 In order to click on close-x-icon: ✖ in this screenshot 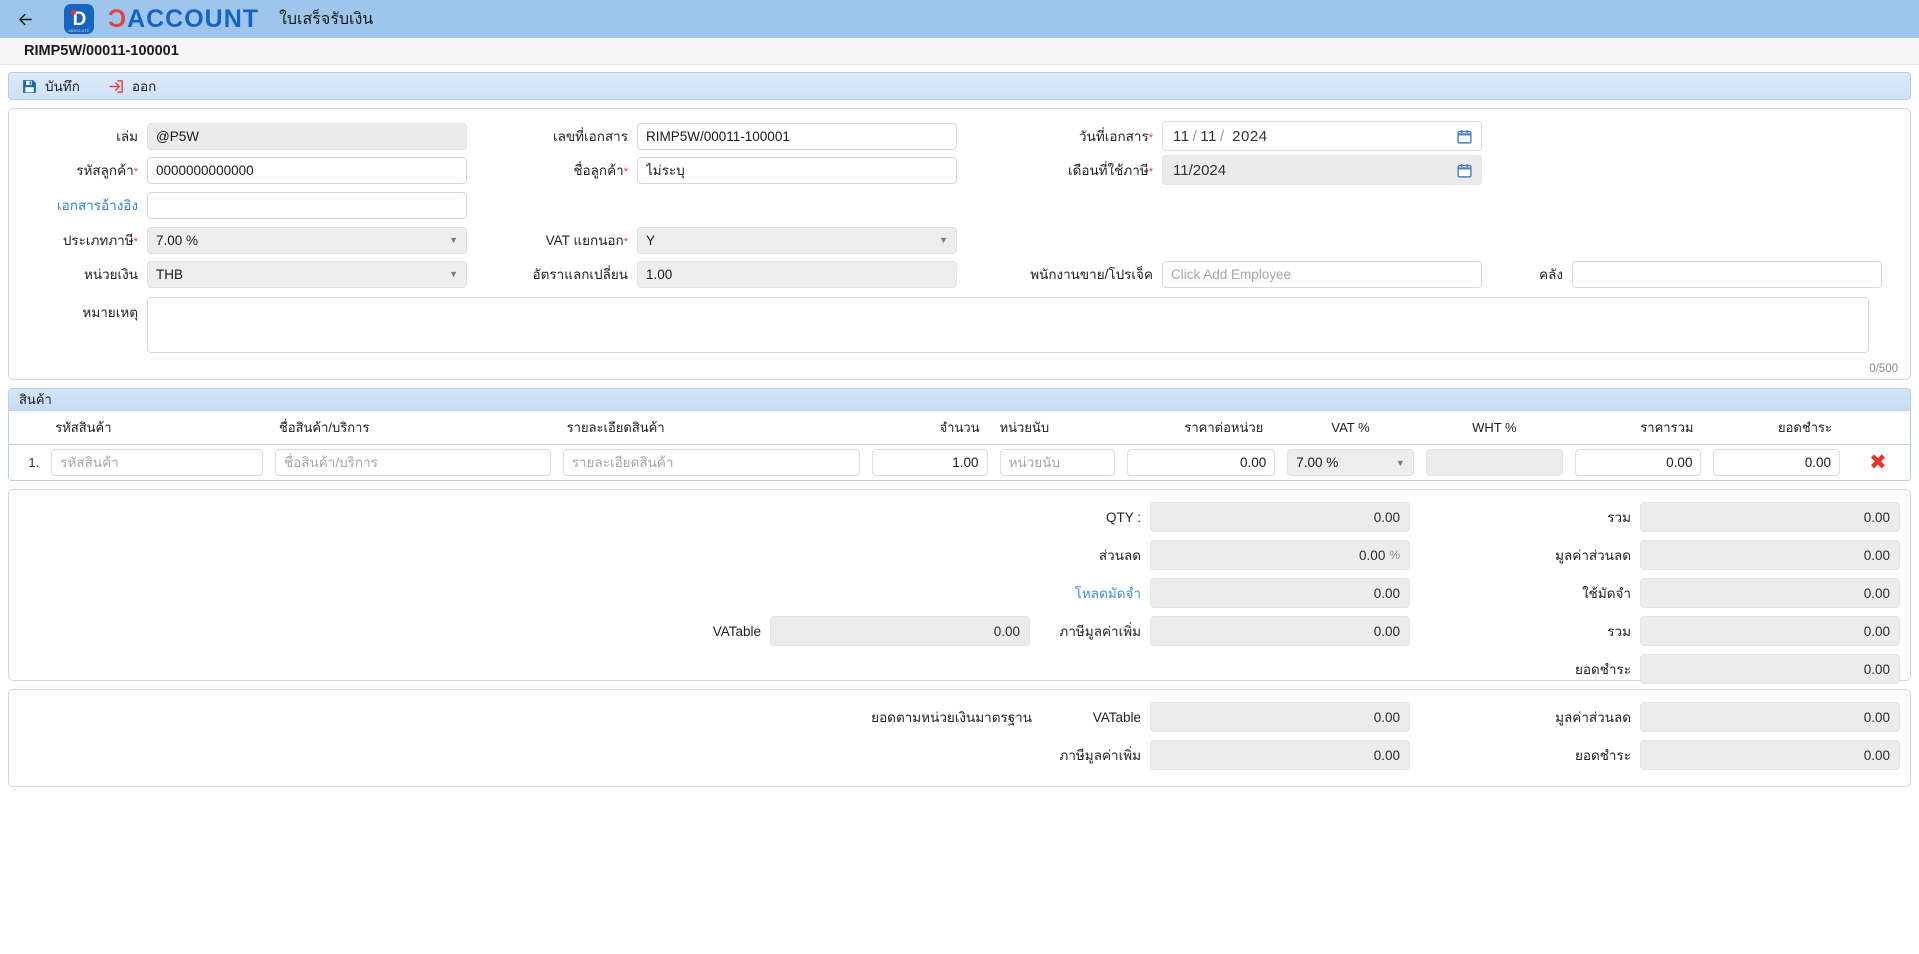, I will do `click(1878, 462)`.